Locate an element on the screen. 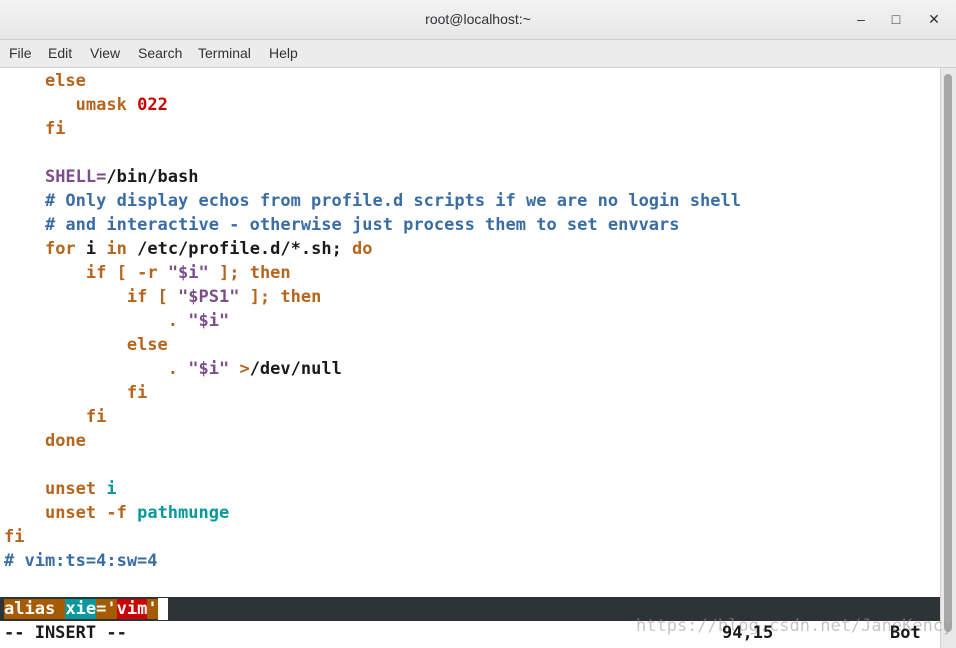 The height and width of the screenshot is (648, 956). menu-terminal: Terminal is located at coordinates (224, 53).